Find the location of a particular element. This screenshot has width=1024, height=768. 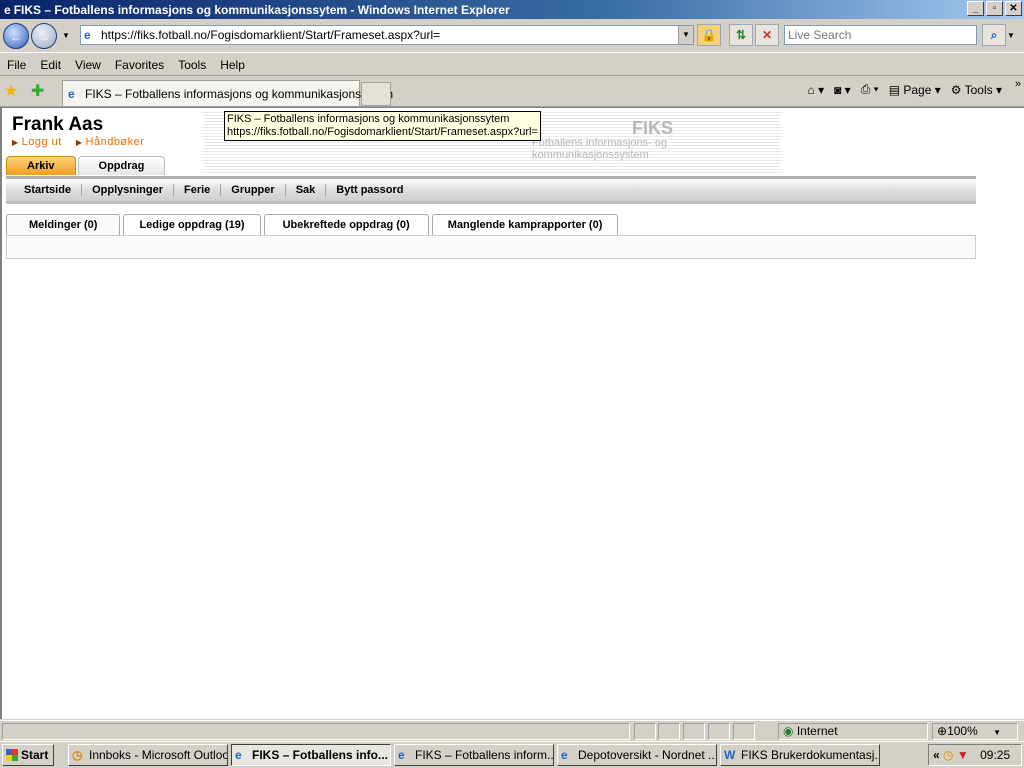

chevron-down-icon: ▼ is located at coordinates (997, 732).